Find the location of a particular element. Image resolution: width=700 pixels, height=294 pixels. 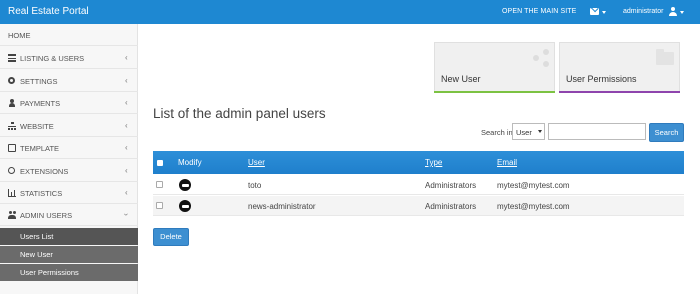

tile-label: New User is located at coordinates (461, 79).